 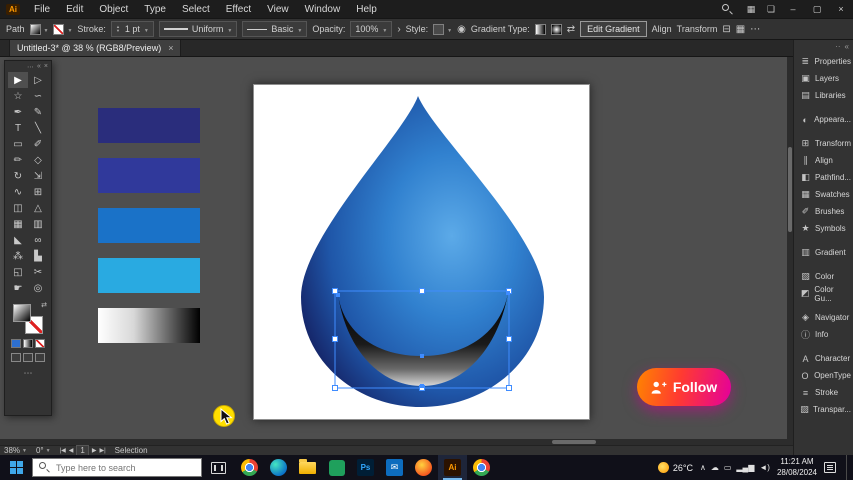 I want to click on type-tool: T, so click(x=18, y=128).